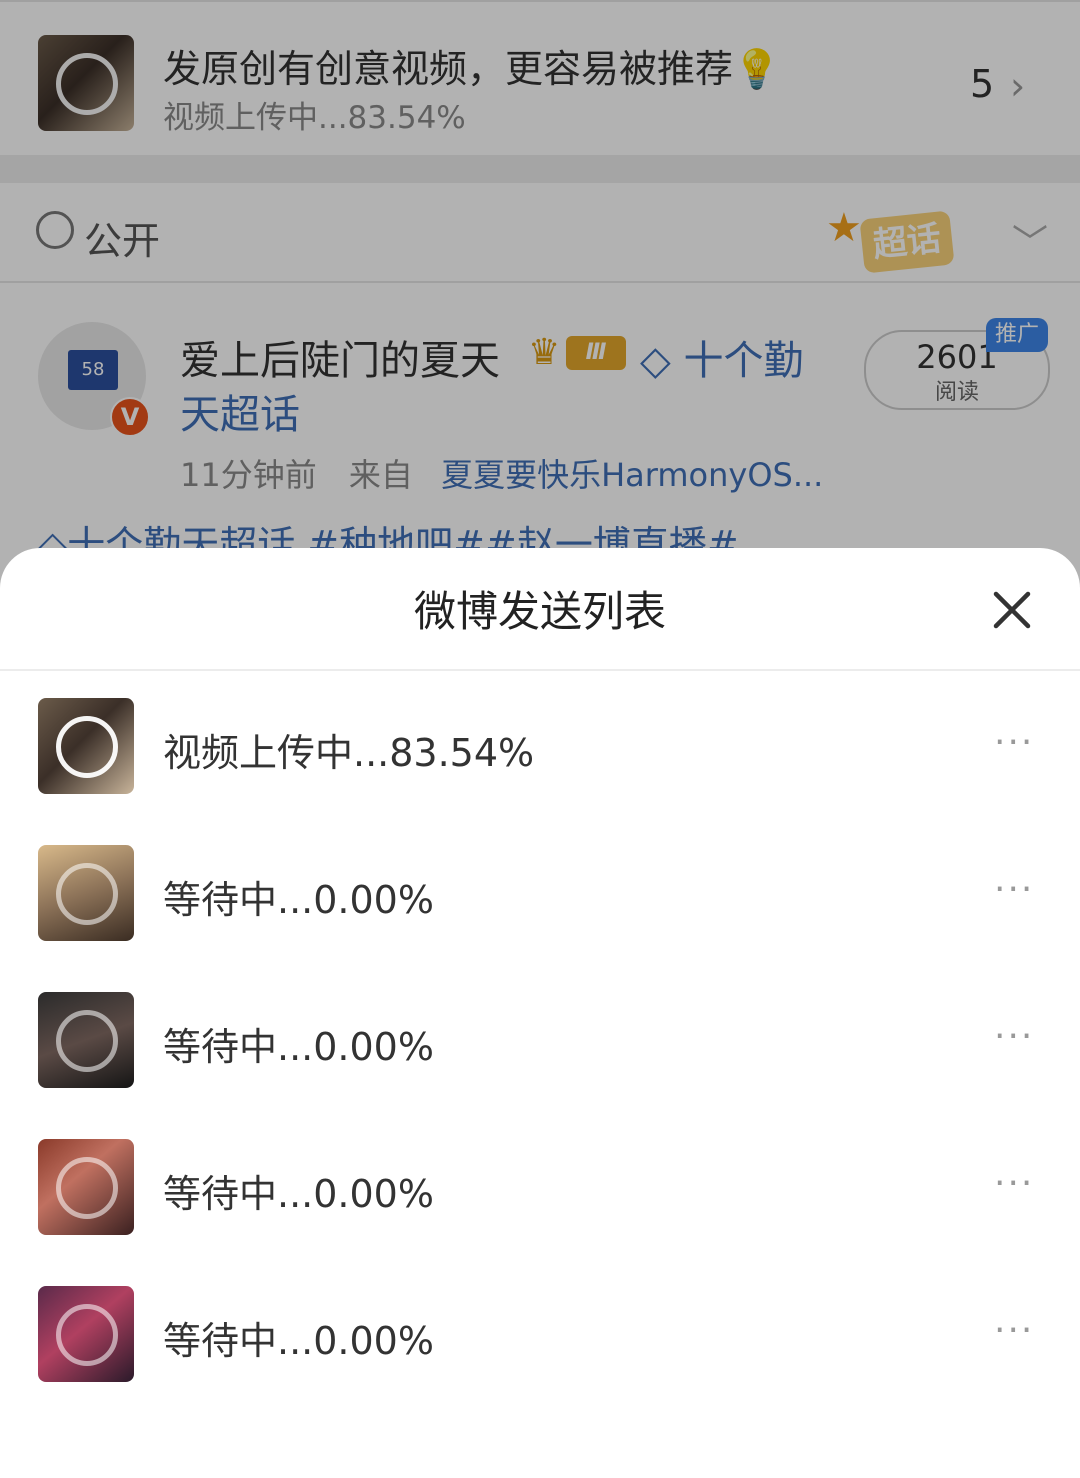 The width and height of the screenshot is (1080, 1478). What do you see at coordinates (540, 771) in the screenshot?
I see `list-item: 视频上传中...83.54% ···` at bounding box center [540, 771].